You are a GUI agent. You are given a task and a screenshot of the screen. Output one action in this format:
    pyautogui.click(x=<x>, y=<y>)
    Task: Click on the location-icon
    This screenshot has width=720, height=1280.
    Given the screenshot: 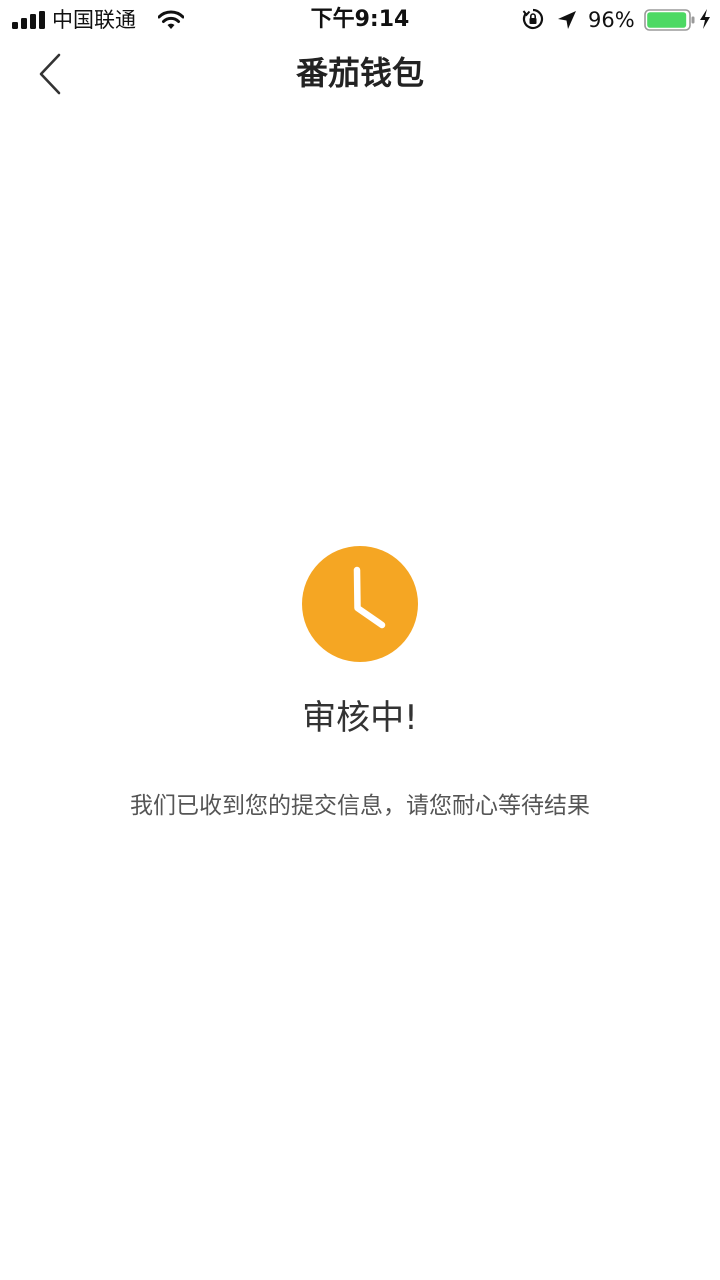 What is the action you would take?
    pyautogui.click(x=567, y=20)
    